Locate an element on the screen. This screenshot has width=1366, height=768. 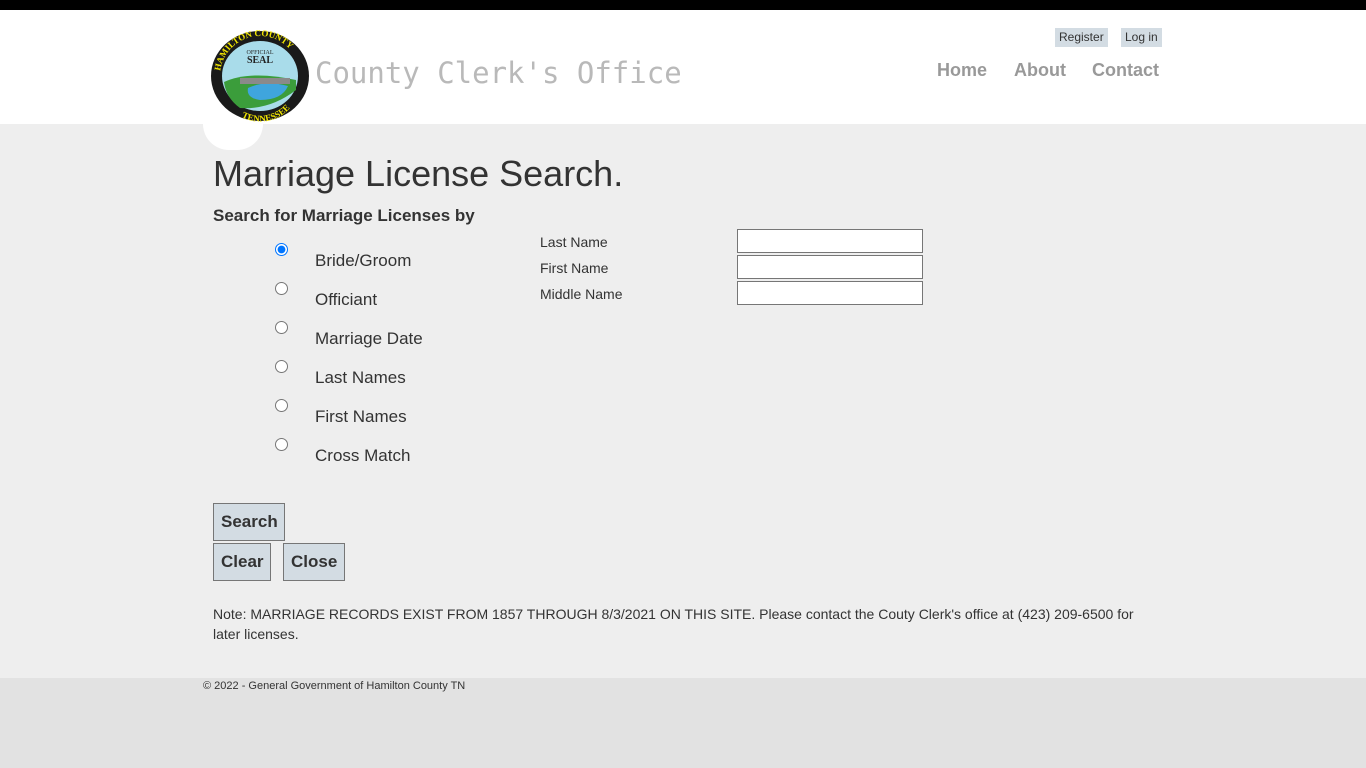
first-name-label: First Name is located at coordinates (574, 268).